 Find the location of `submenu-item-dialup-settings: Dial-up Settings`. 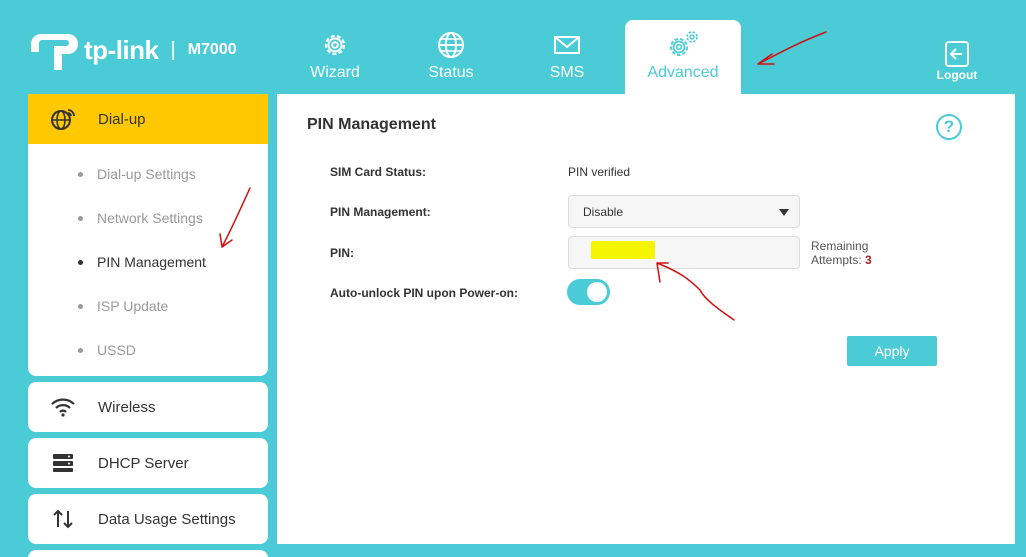

submenu-item-dialup-settings: Dial-up Settings is located at coordinates (148, 174).